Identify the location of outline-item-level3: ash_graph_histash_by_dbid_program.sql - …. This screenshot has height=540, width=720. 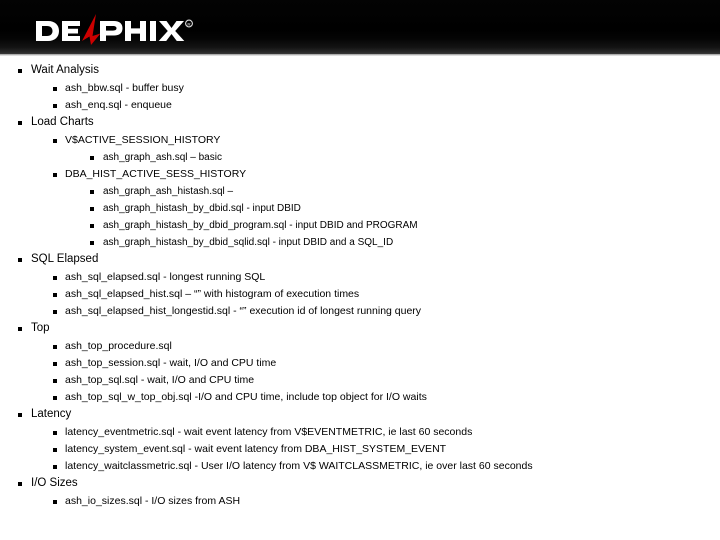
(360, 225).